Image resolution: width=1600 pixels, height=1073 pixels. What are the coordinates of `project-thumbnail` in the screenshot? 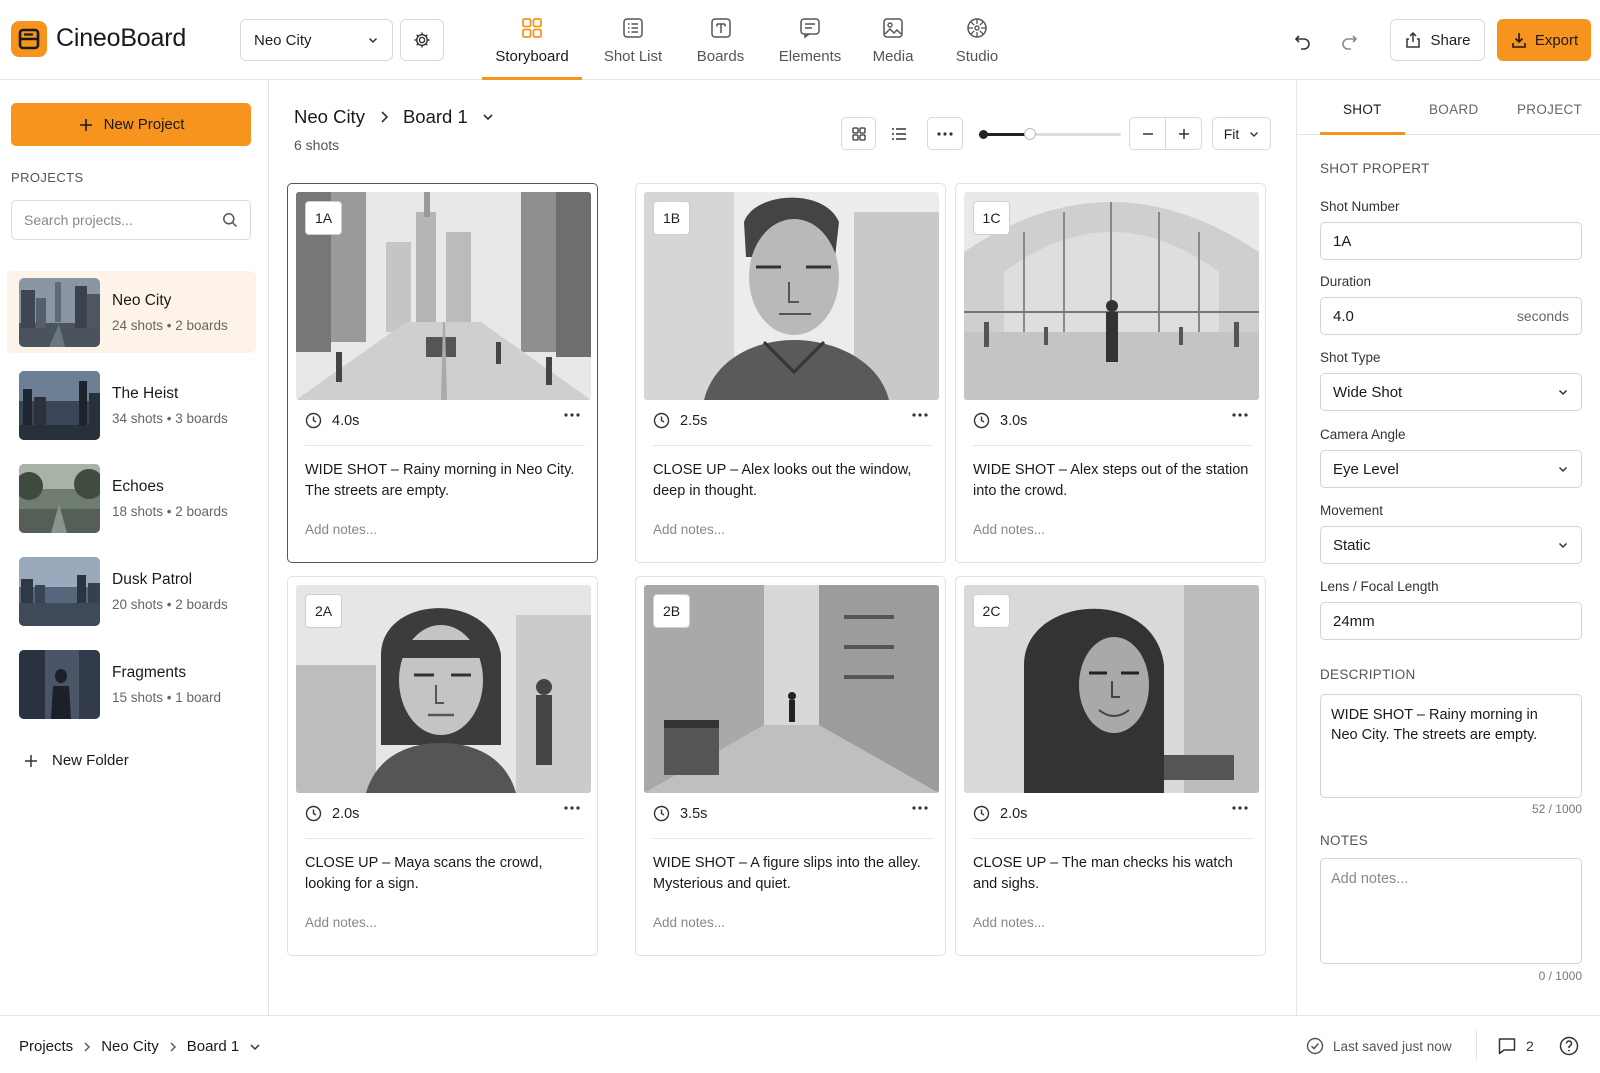 It's located at (59, 684).